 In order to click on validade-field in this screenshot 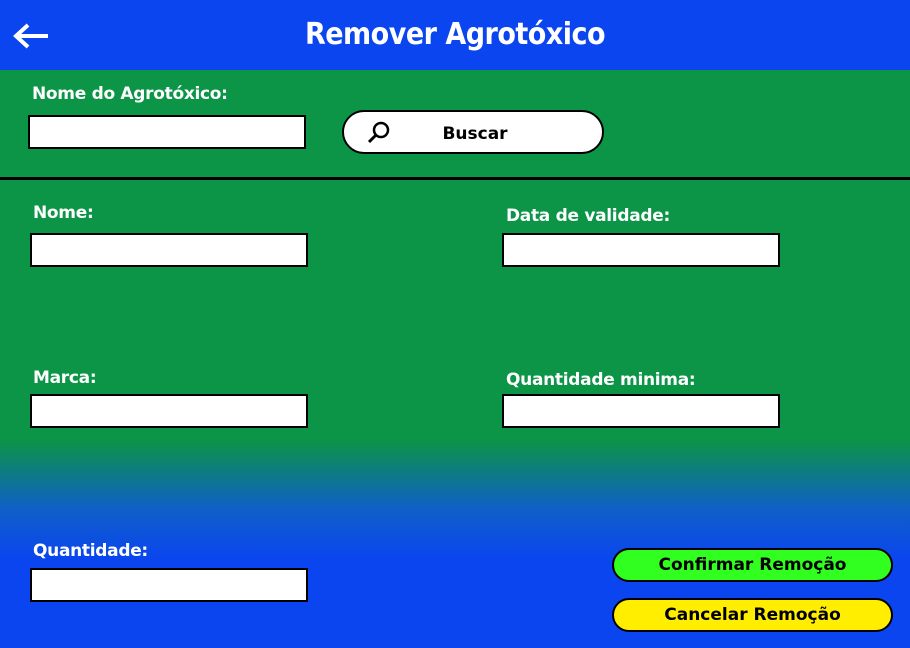, I will do `click(641, 250)`.